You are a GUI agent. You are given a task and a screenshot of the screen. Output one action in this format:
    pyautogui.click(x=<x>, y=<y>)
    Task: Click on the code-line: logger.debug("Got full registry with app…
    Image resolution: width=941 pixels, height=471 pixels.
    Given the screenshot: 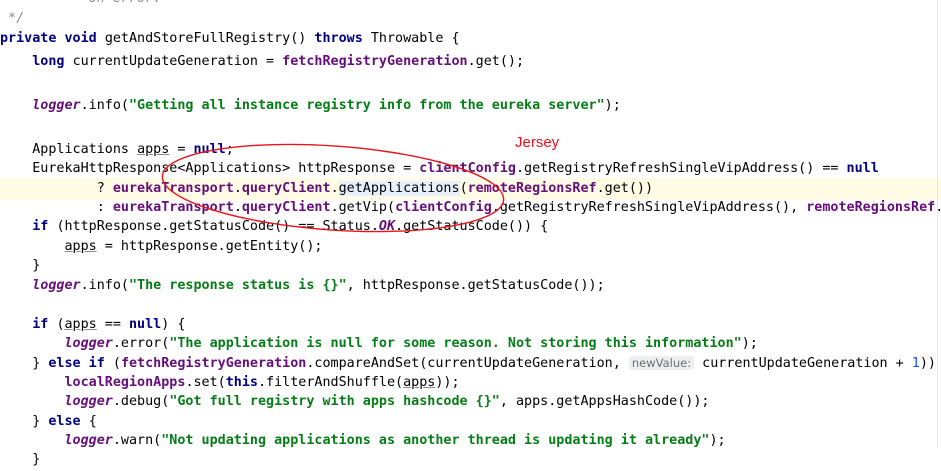 What is the action you would take?
    pyautogui.click(x=470, y=402)
    